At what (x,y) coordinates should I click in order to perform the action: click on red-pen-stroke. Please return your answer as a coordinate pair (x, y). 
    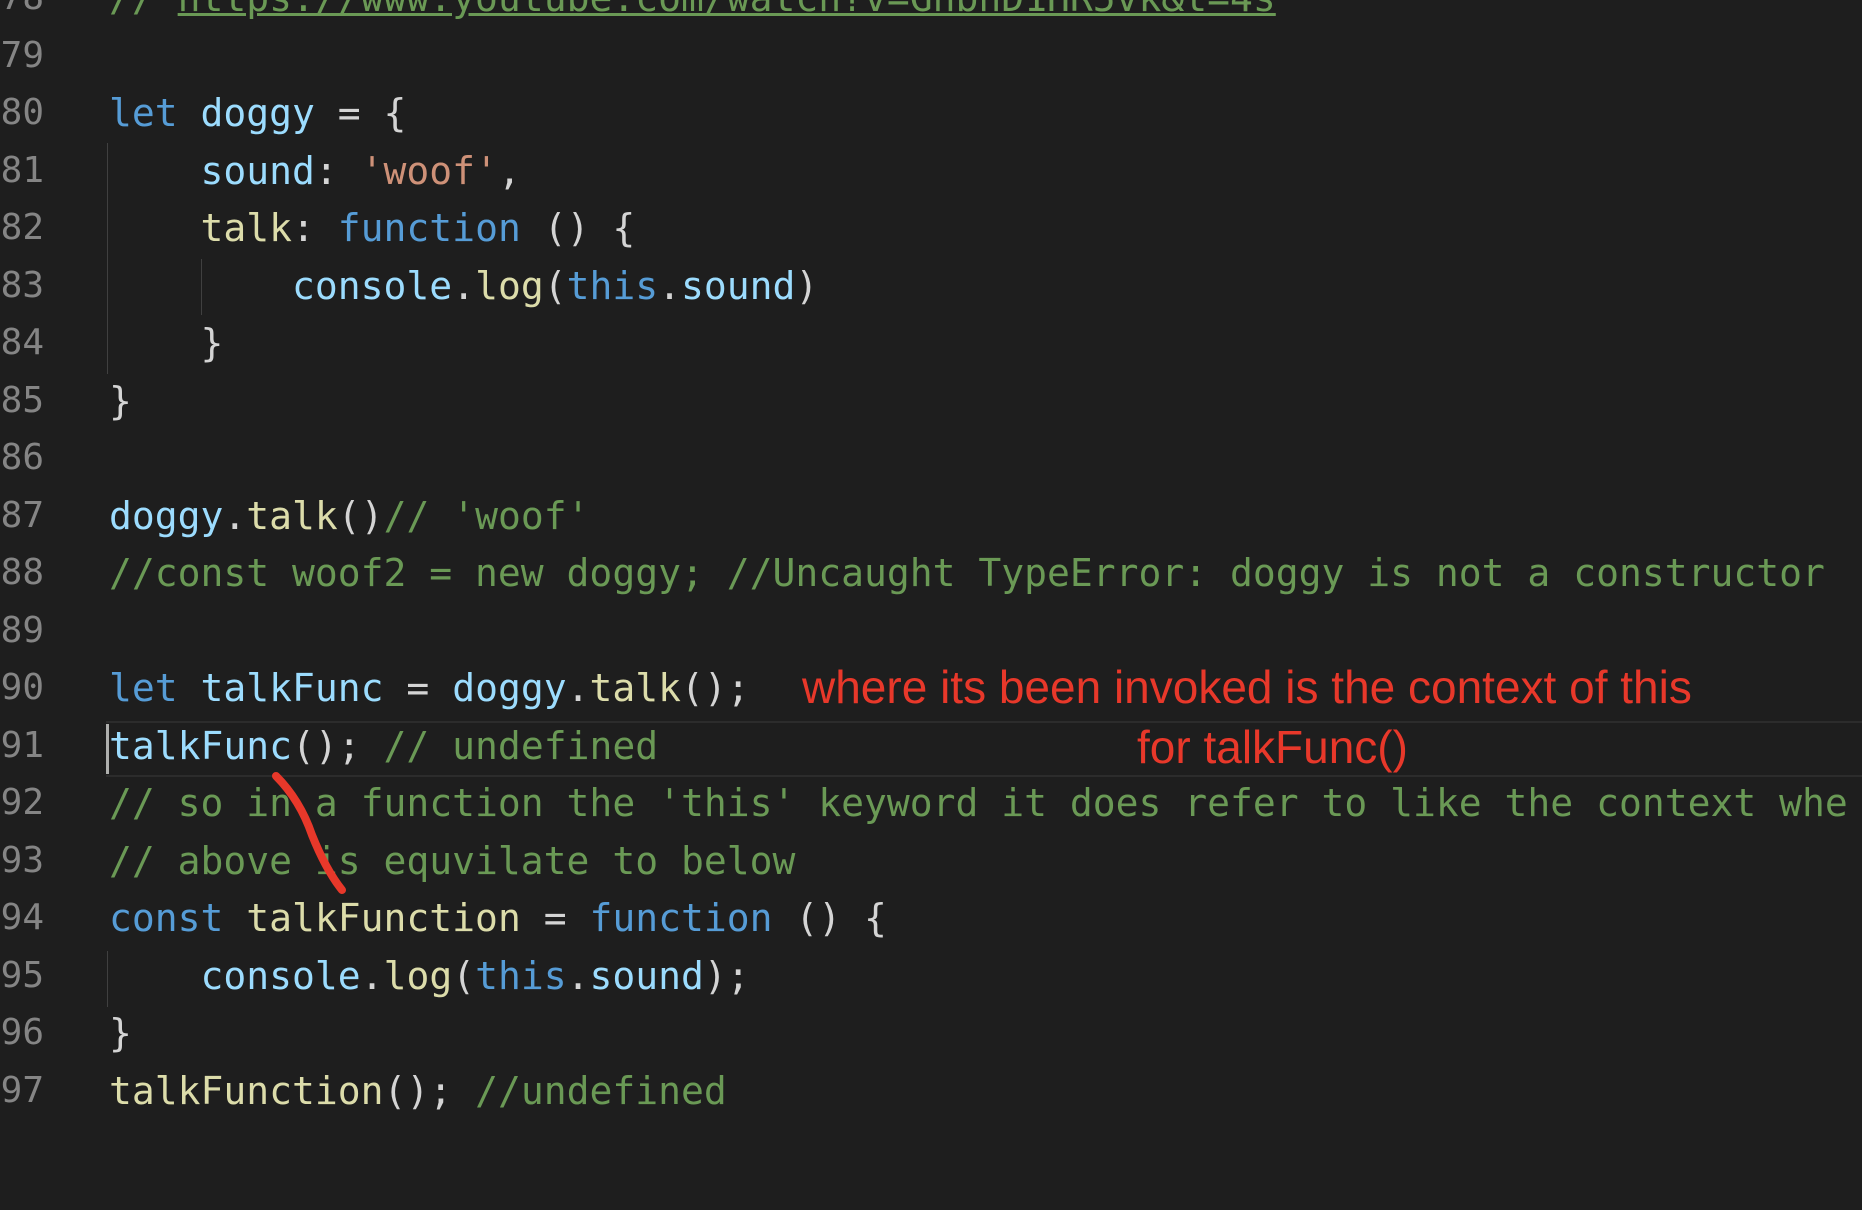
    Looking at the image, I should click on (309, 833).